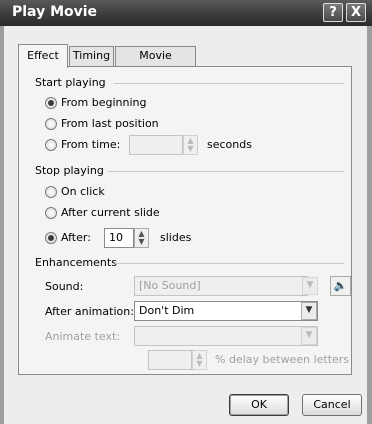  What do you see at coordinates (170, 360) in the screenshot?
I see `letter-delay-input` at bounding box center [170, 360].